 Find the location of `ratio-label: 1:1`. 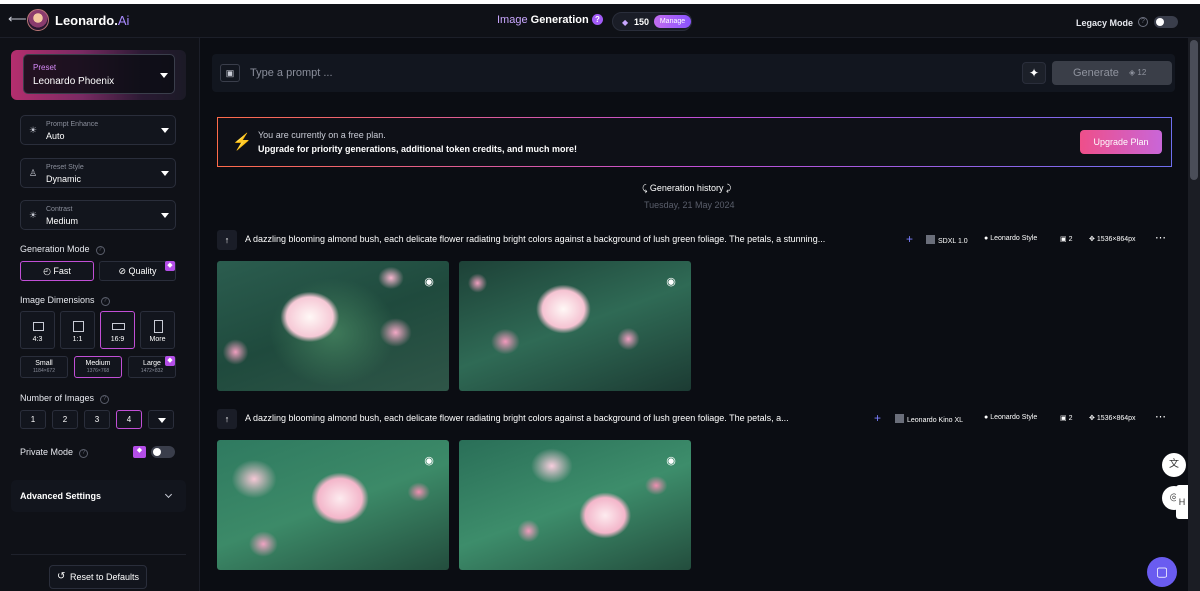

ratio-label: 1:1 is located at coordinates (77, 339).